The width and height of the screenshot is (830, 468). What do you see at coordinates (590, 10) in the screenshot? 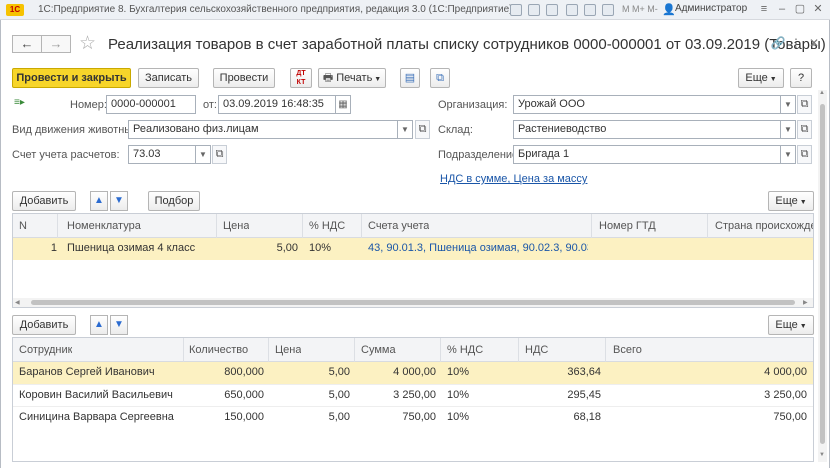
I see `calendar-icon` at bounding box center [590, 10].